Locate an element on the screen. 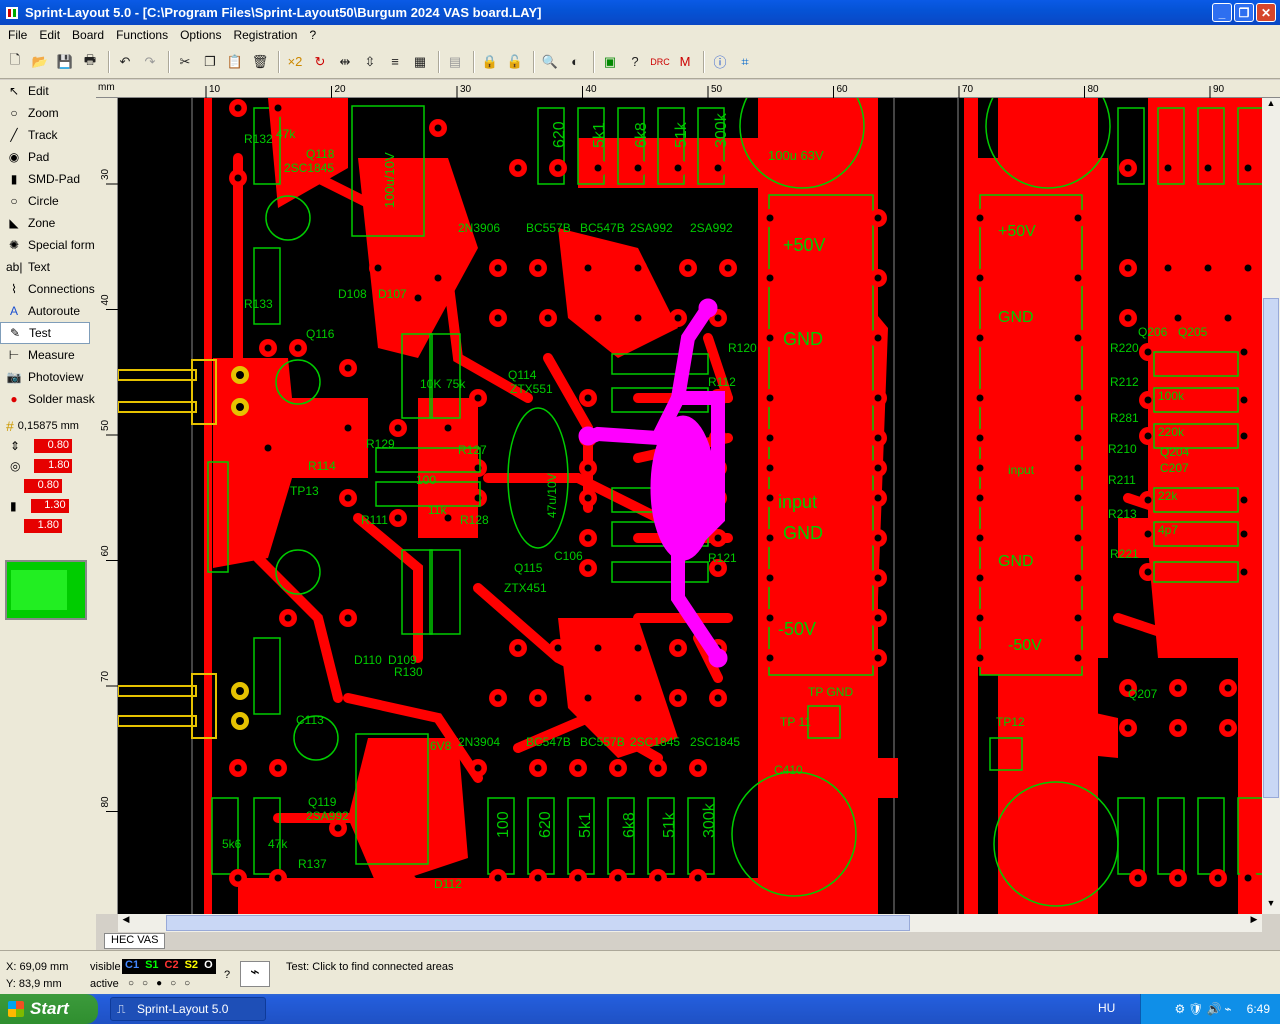 Image resolution: width=1280 pixels, height=1024 pixels. drc-icon: DRC is located at coordinates (660, 62).